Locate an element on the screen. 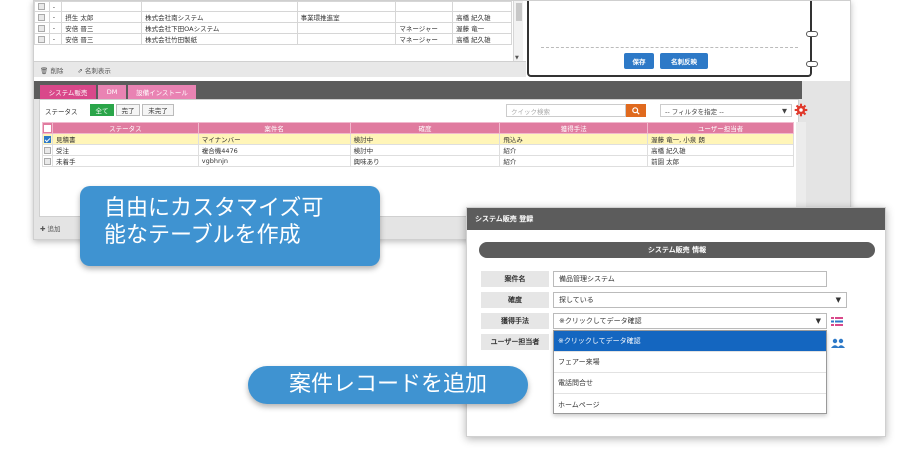 The width and height of the screenshot is (920, 450). certainty-label: 確度 is located at coordinates (515, 300).